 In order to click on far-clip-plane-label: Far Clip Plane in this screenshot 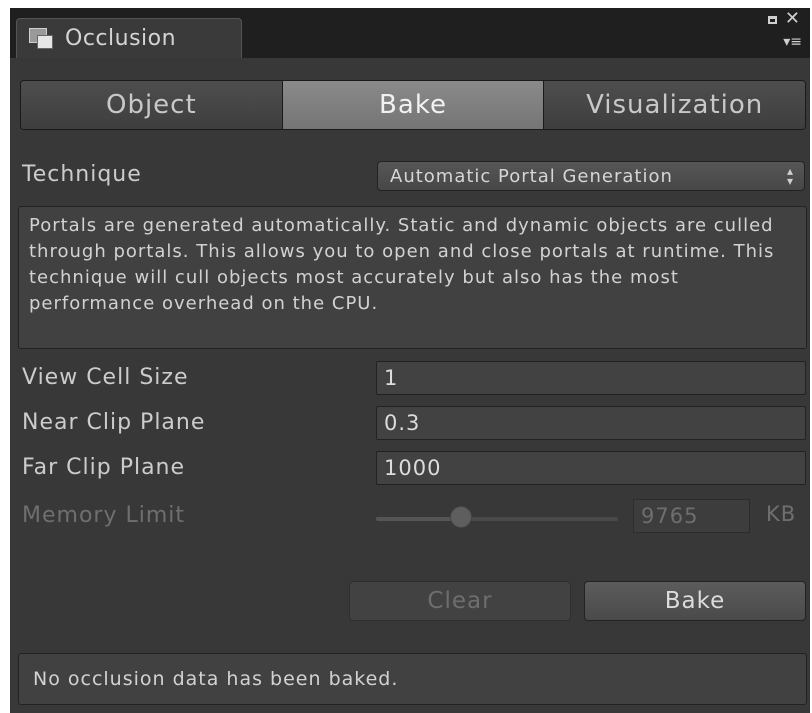, I will do `click(104, 467)`.